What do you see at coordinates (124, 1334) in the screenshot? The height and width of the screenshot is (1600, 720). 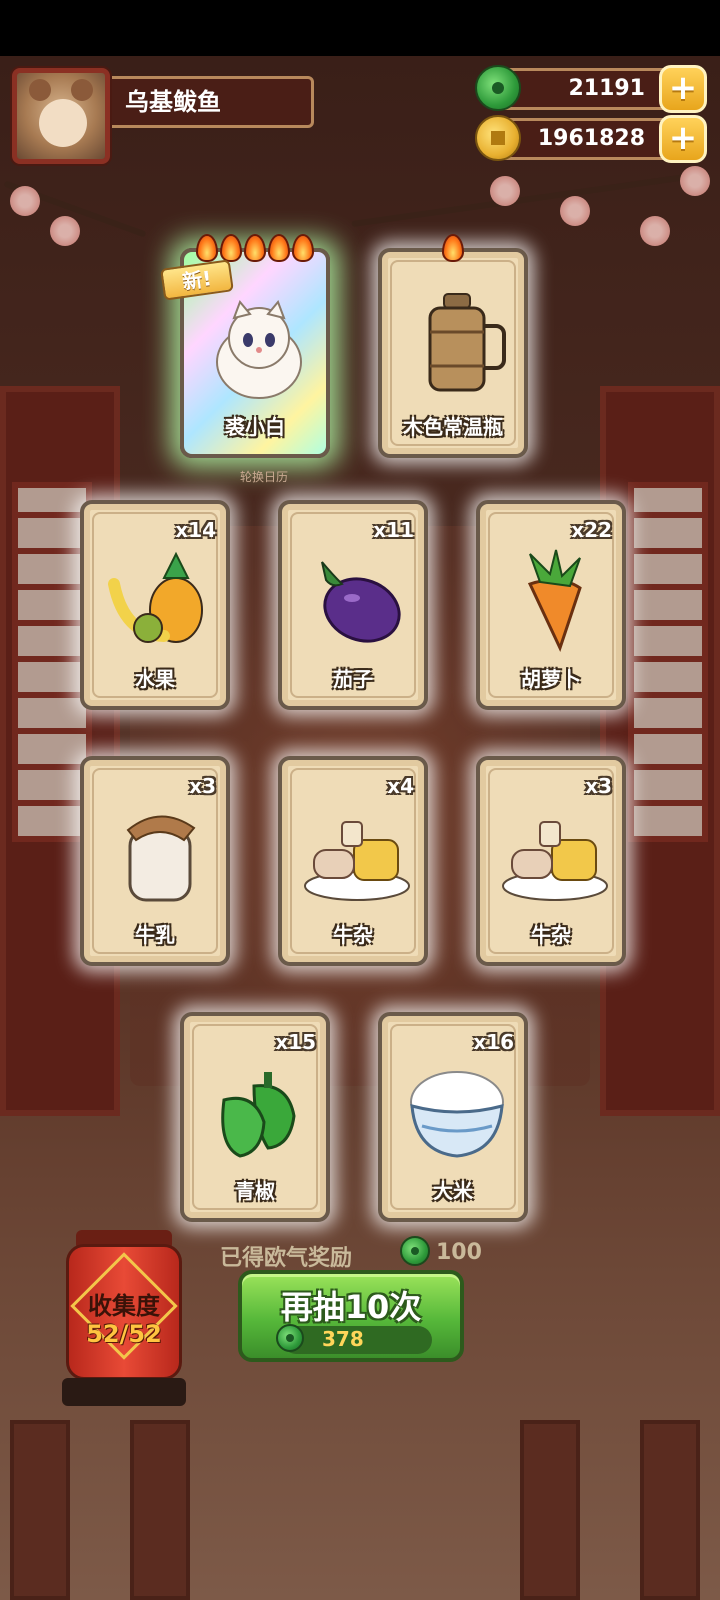 I see `collection-progress: 52/52` at bounding box center [124, 1334].